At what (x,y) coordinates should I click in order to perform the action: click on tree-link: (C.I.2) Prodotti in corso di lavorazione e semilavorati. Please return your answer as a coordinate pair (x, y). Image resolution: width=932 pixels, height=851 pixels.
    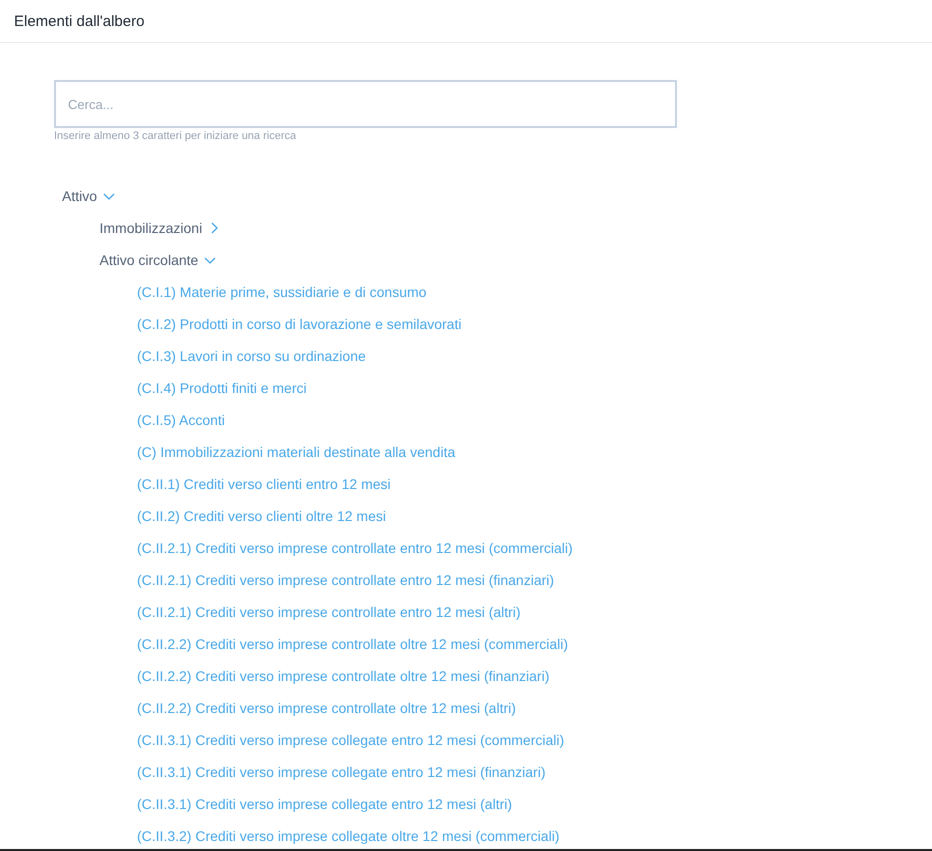
    Looking at the image, I should click on (299, 324).